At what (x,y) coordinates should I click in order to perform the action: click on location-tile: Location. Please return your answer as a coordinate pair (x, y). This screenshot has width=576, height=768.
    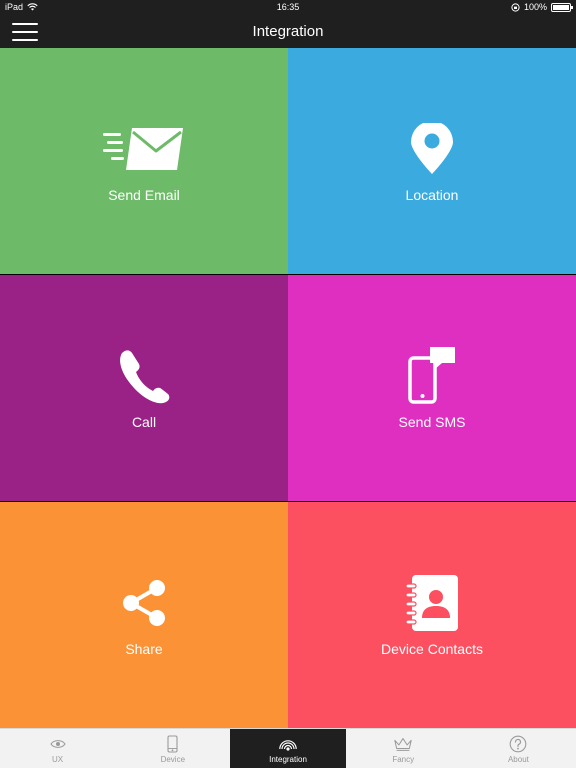
    Looking at the image, I should click on (432, 161).